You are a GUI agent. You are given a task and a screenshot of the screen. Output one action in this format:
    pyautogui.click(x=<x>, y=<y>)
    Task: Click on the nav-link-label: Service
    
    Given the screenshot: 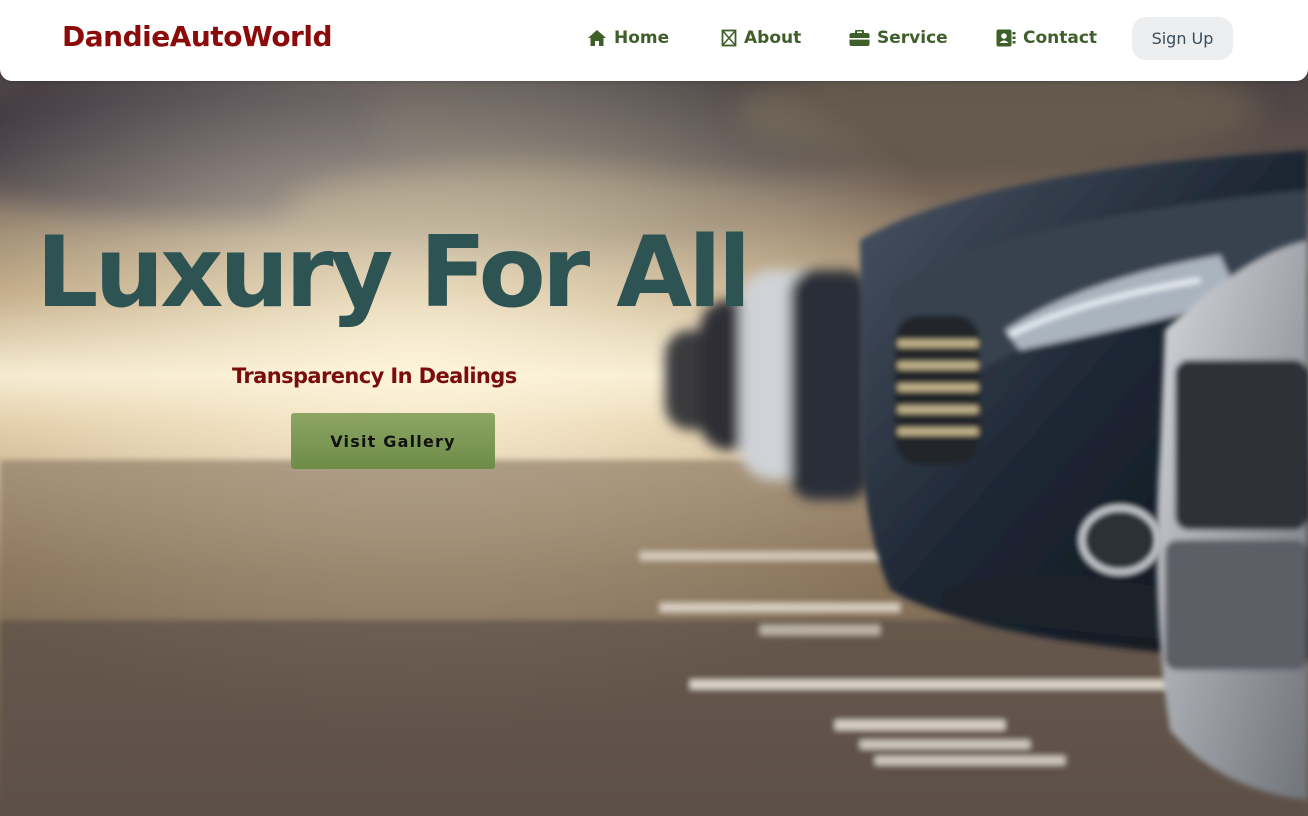 What is the action you would take?
    pyautogui.click(x=912, y=38)
    